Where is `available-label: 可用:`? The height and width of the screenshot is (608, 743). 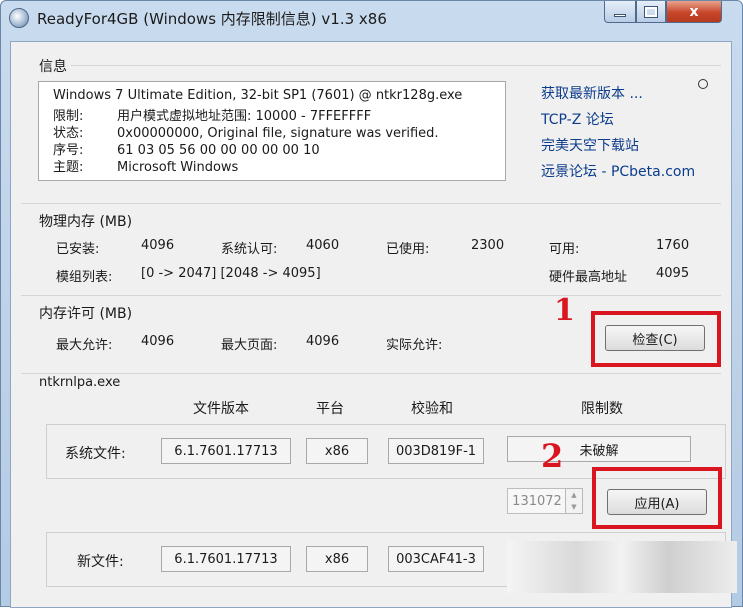 available-label: 可用: is located at coordinates (564, 249).